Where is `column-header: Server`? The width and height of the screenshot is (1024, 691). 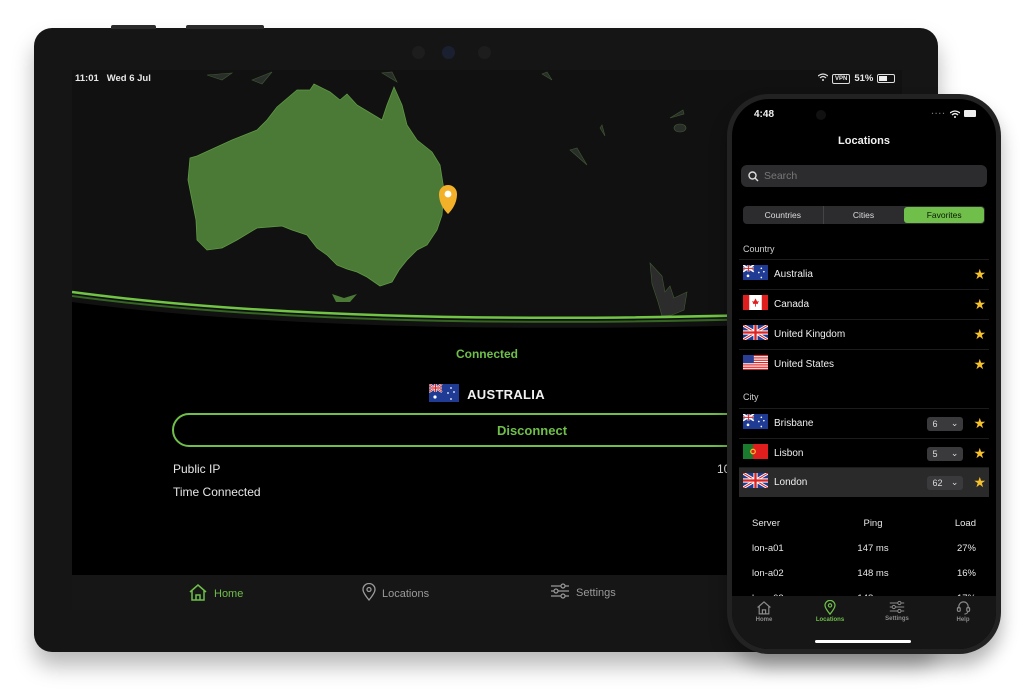
column-header: Server is located at coordinates (766, 523).